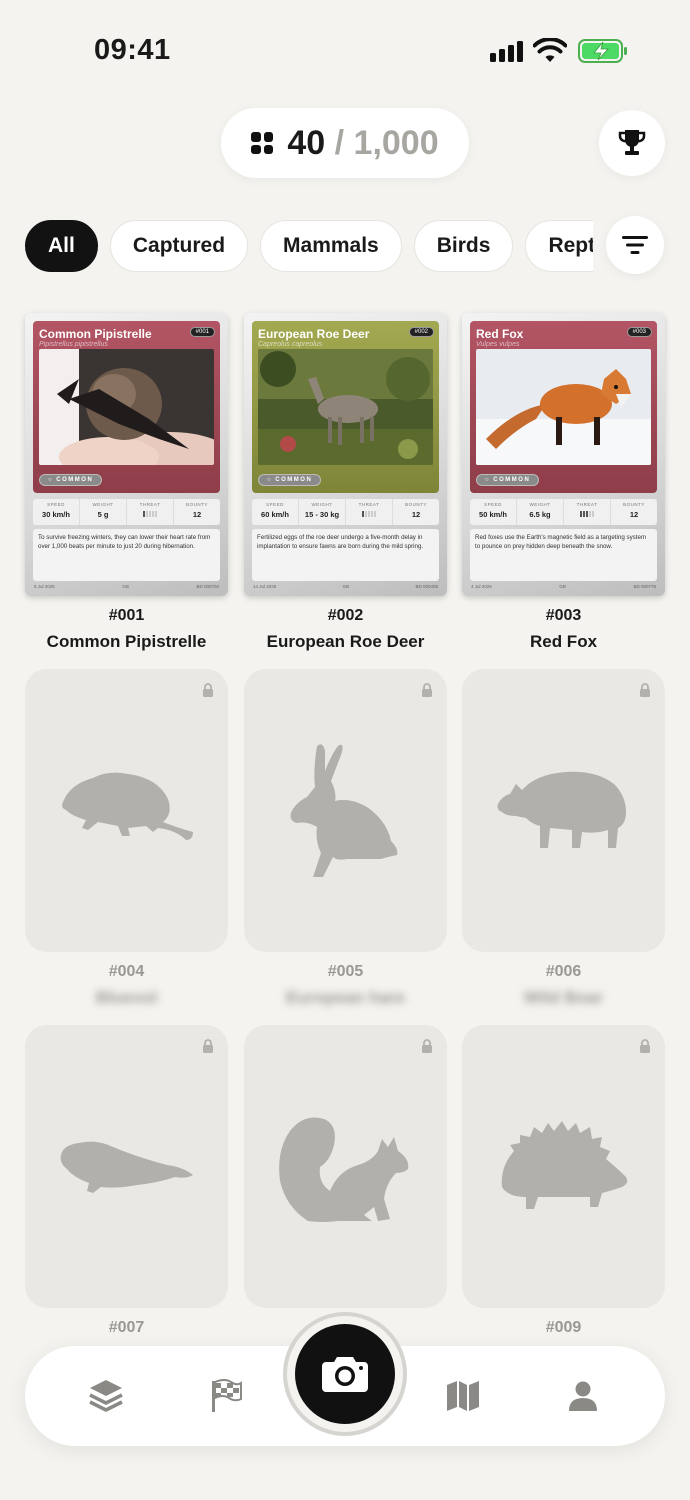 The image size is (690, 1500). Describe the element at coordinates (314, 334) in the screenshot. I see `card-title: European Roe Deer` at that location.